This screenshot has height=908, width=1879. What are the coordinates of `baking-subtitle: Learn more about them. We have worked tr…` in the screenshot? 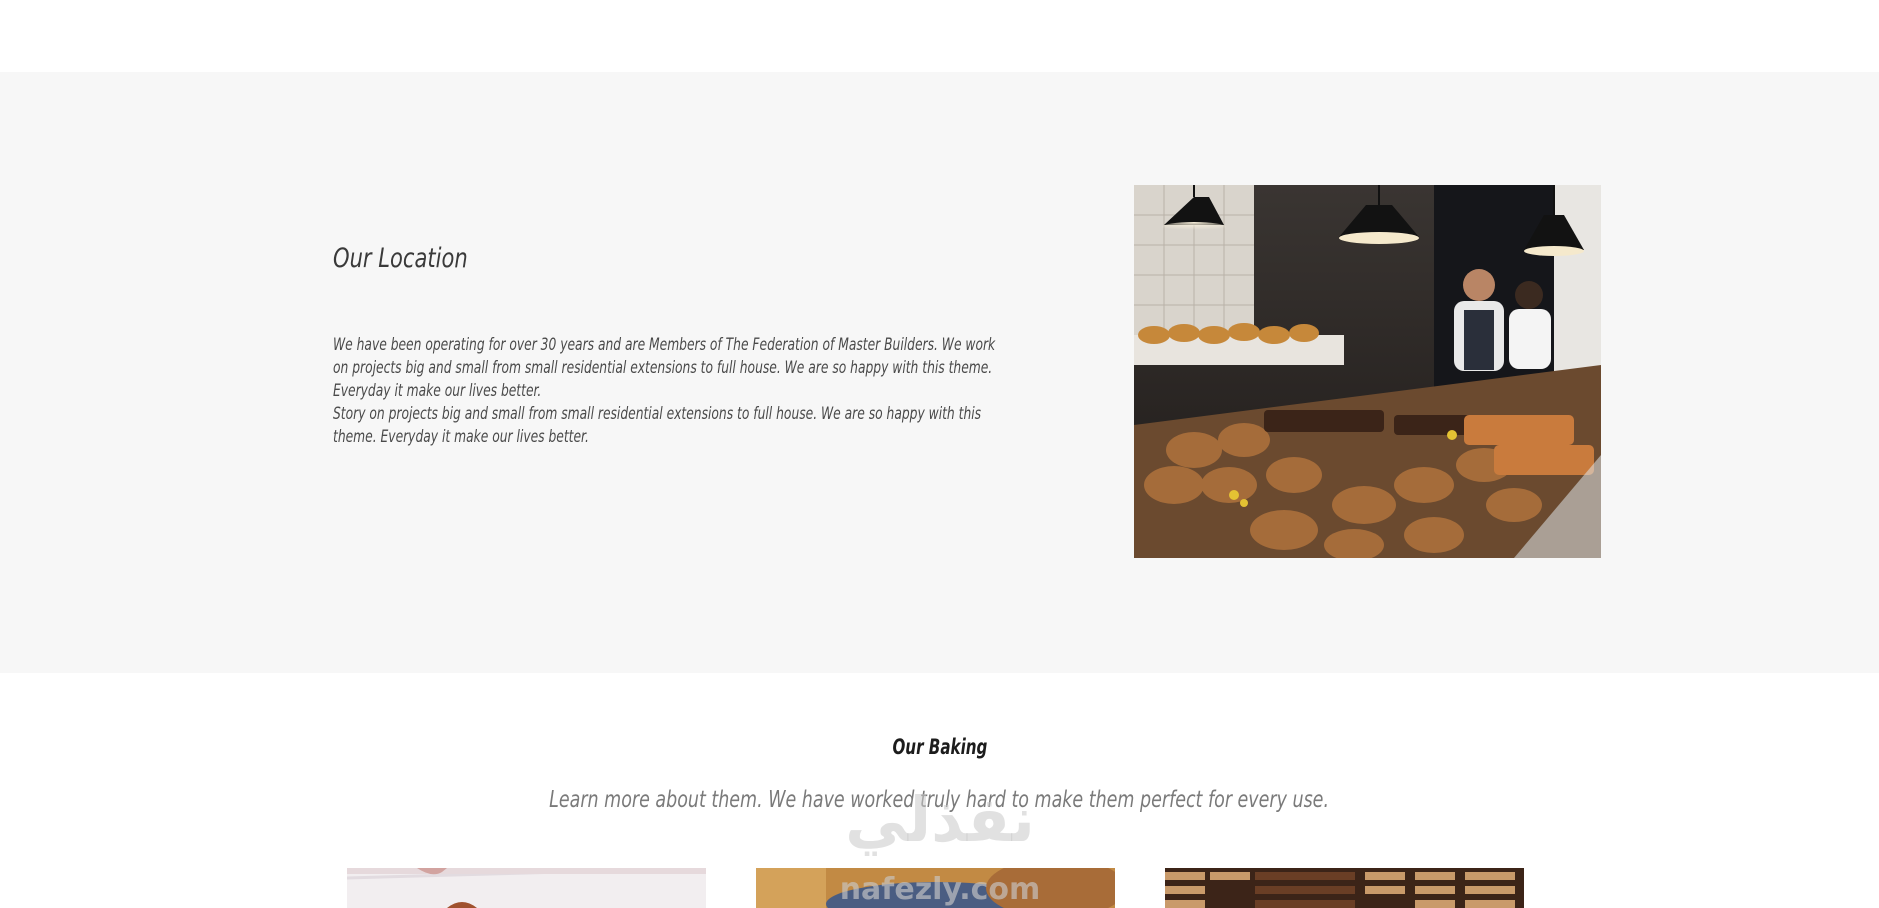 It's located at (939, 800).